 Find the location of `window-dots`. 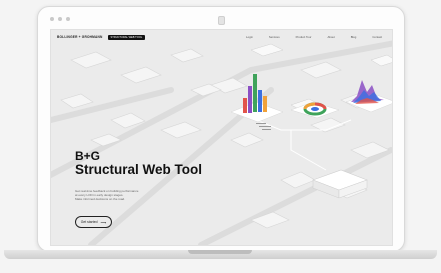

window-dots is located at coordinates (60, 19).